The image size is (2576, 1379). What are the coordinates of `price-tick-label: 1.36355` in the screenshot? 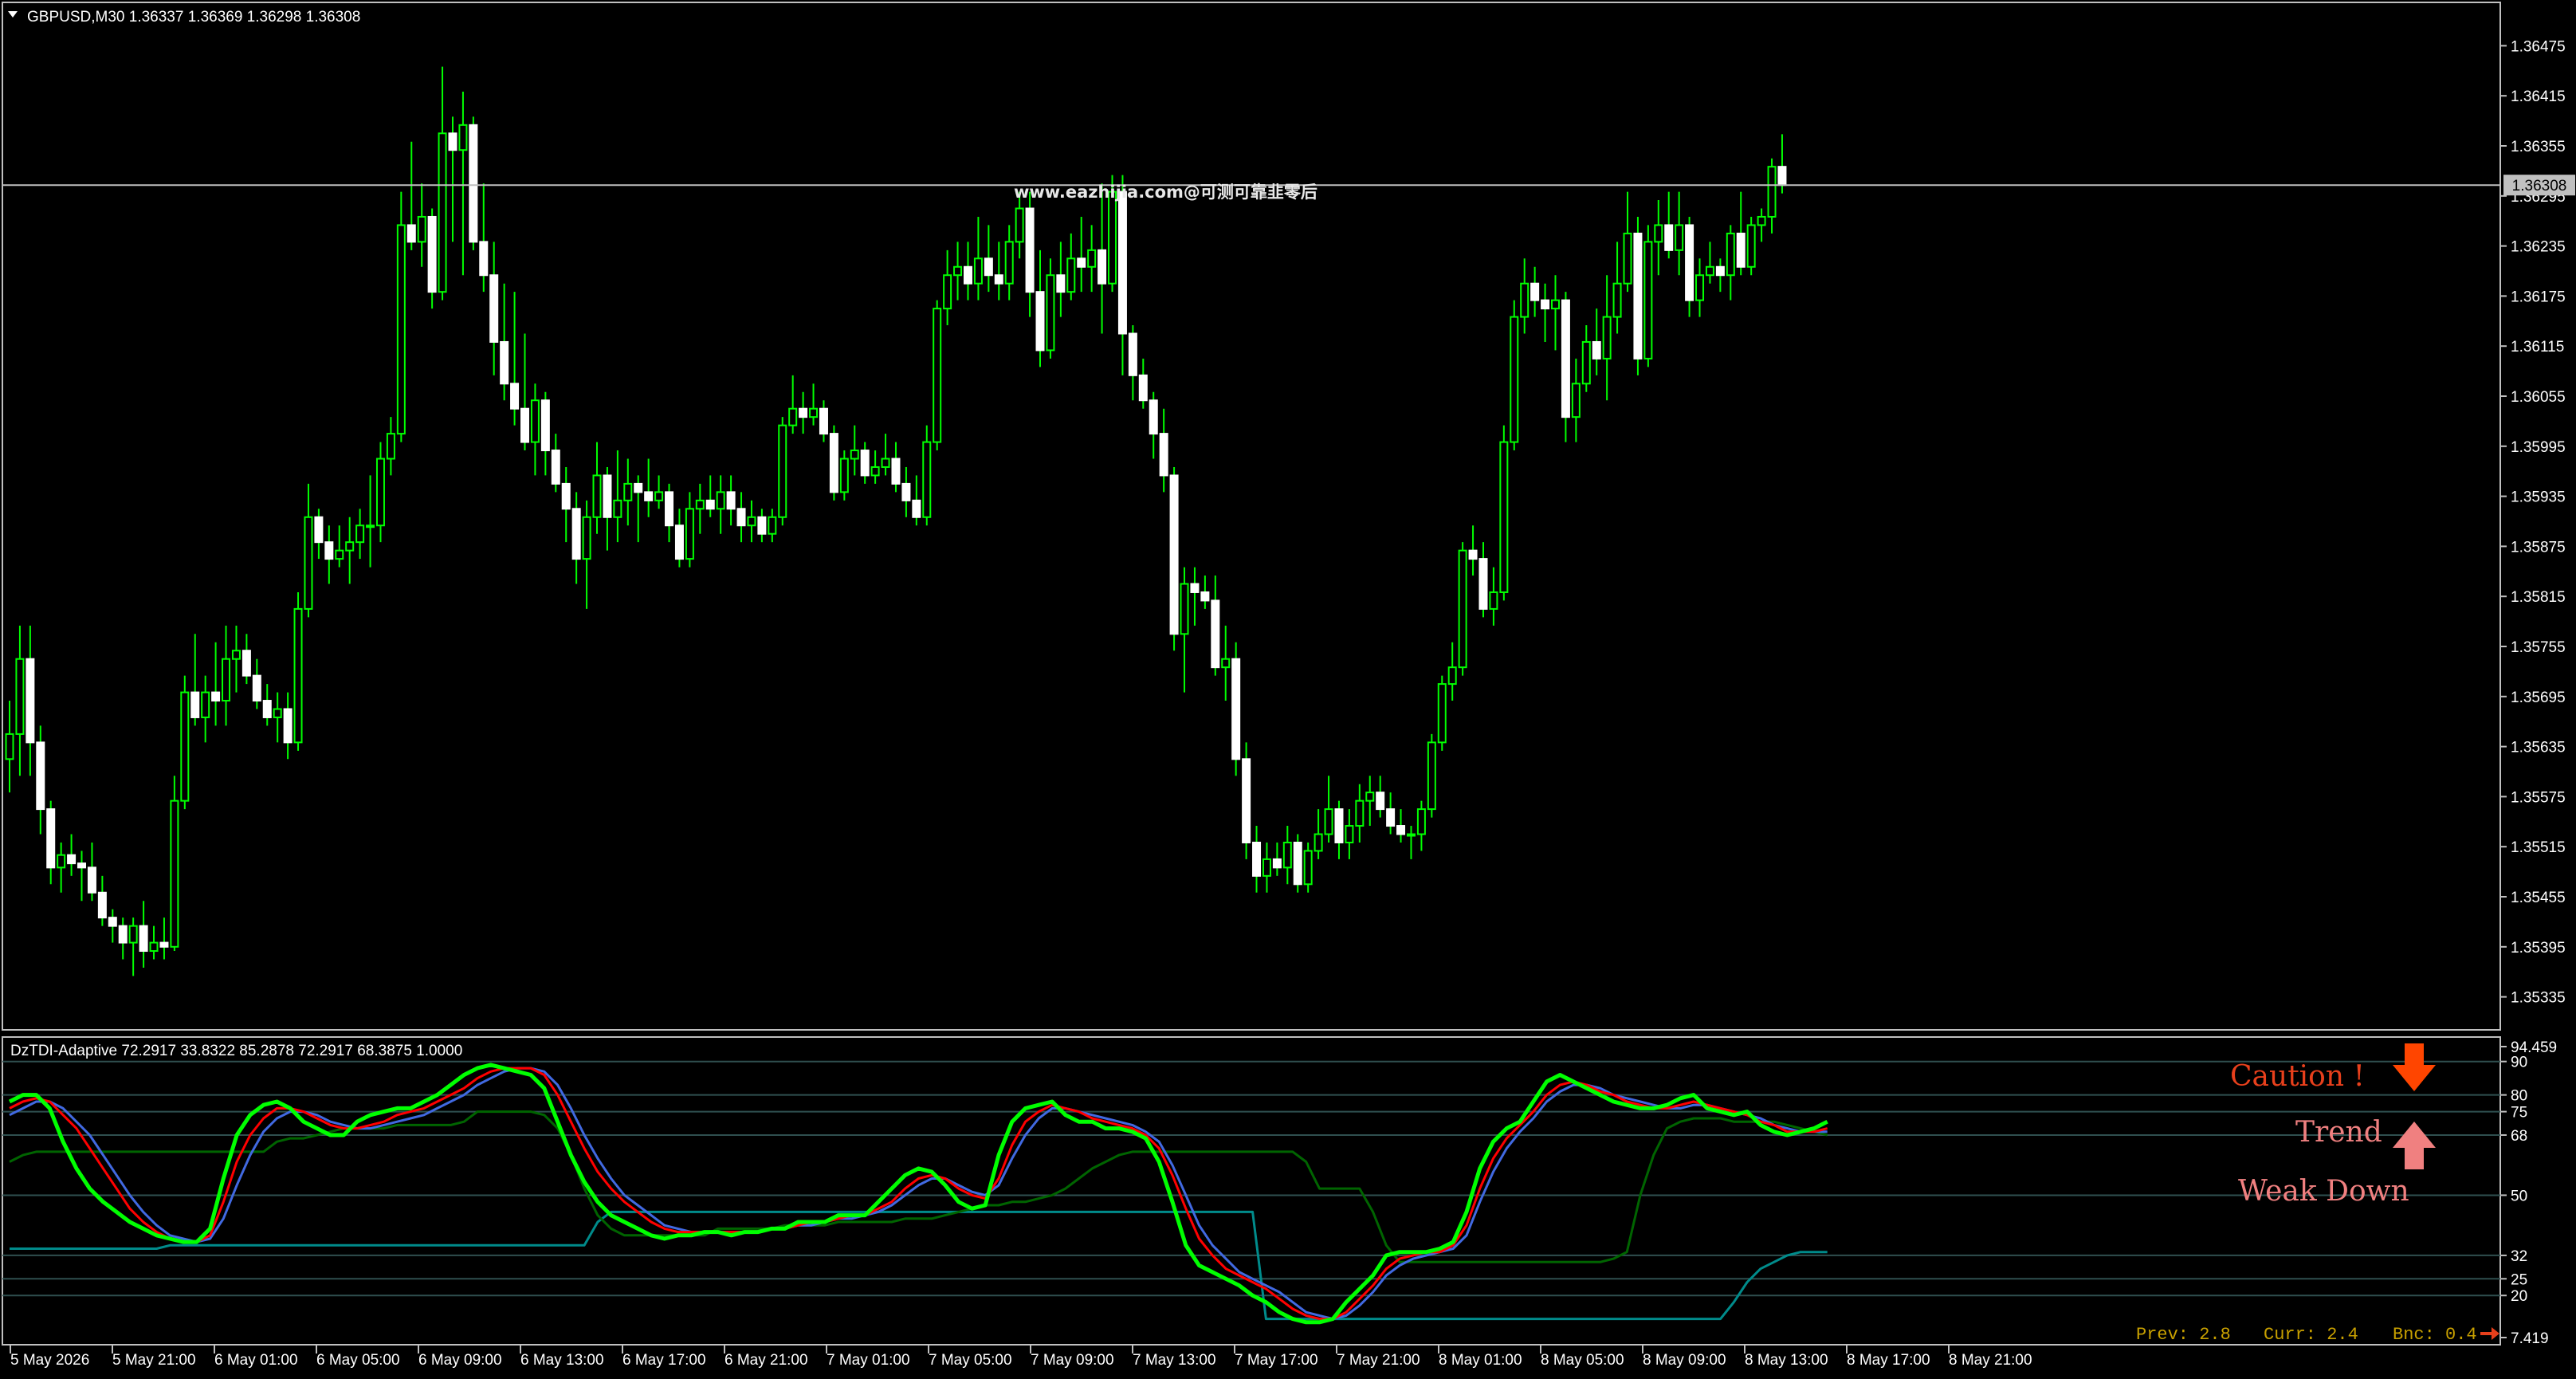 It's located at (2538, 147).